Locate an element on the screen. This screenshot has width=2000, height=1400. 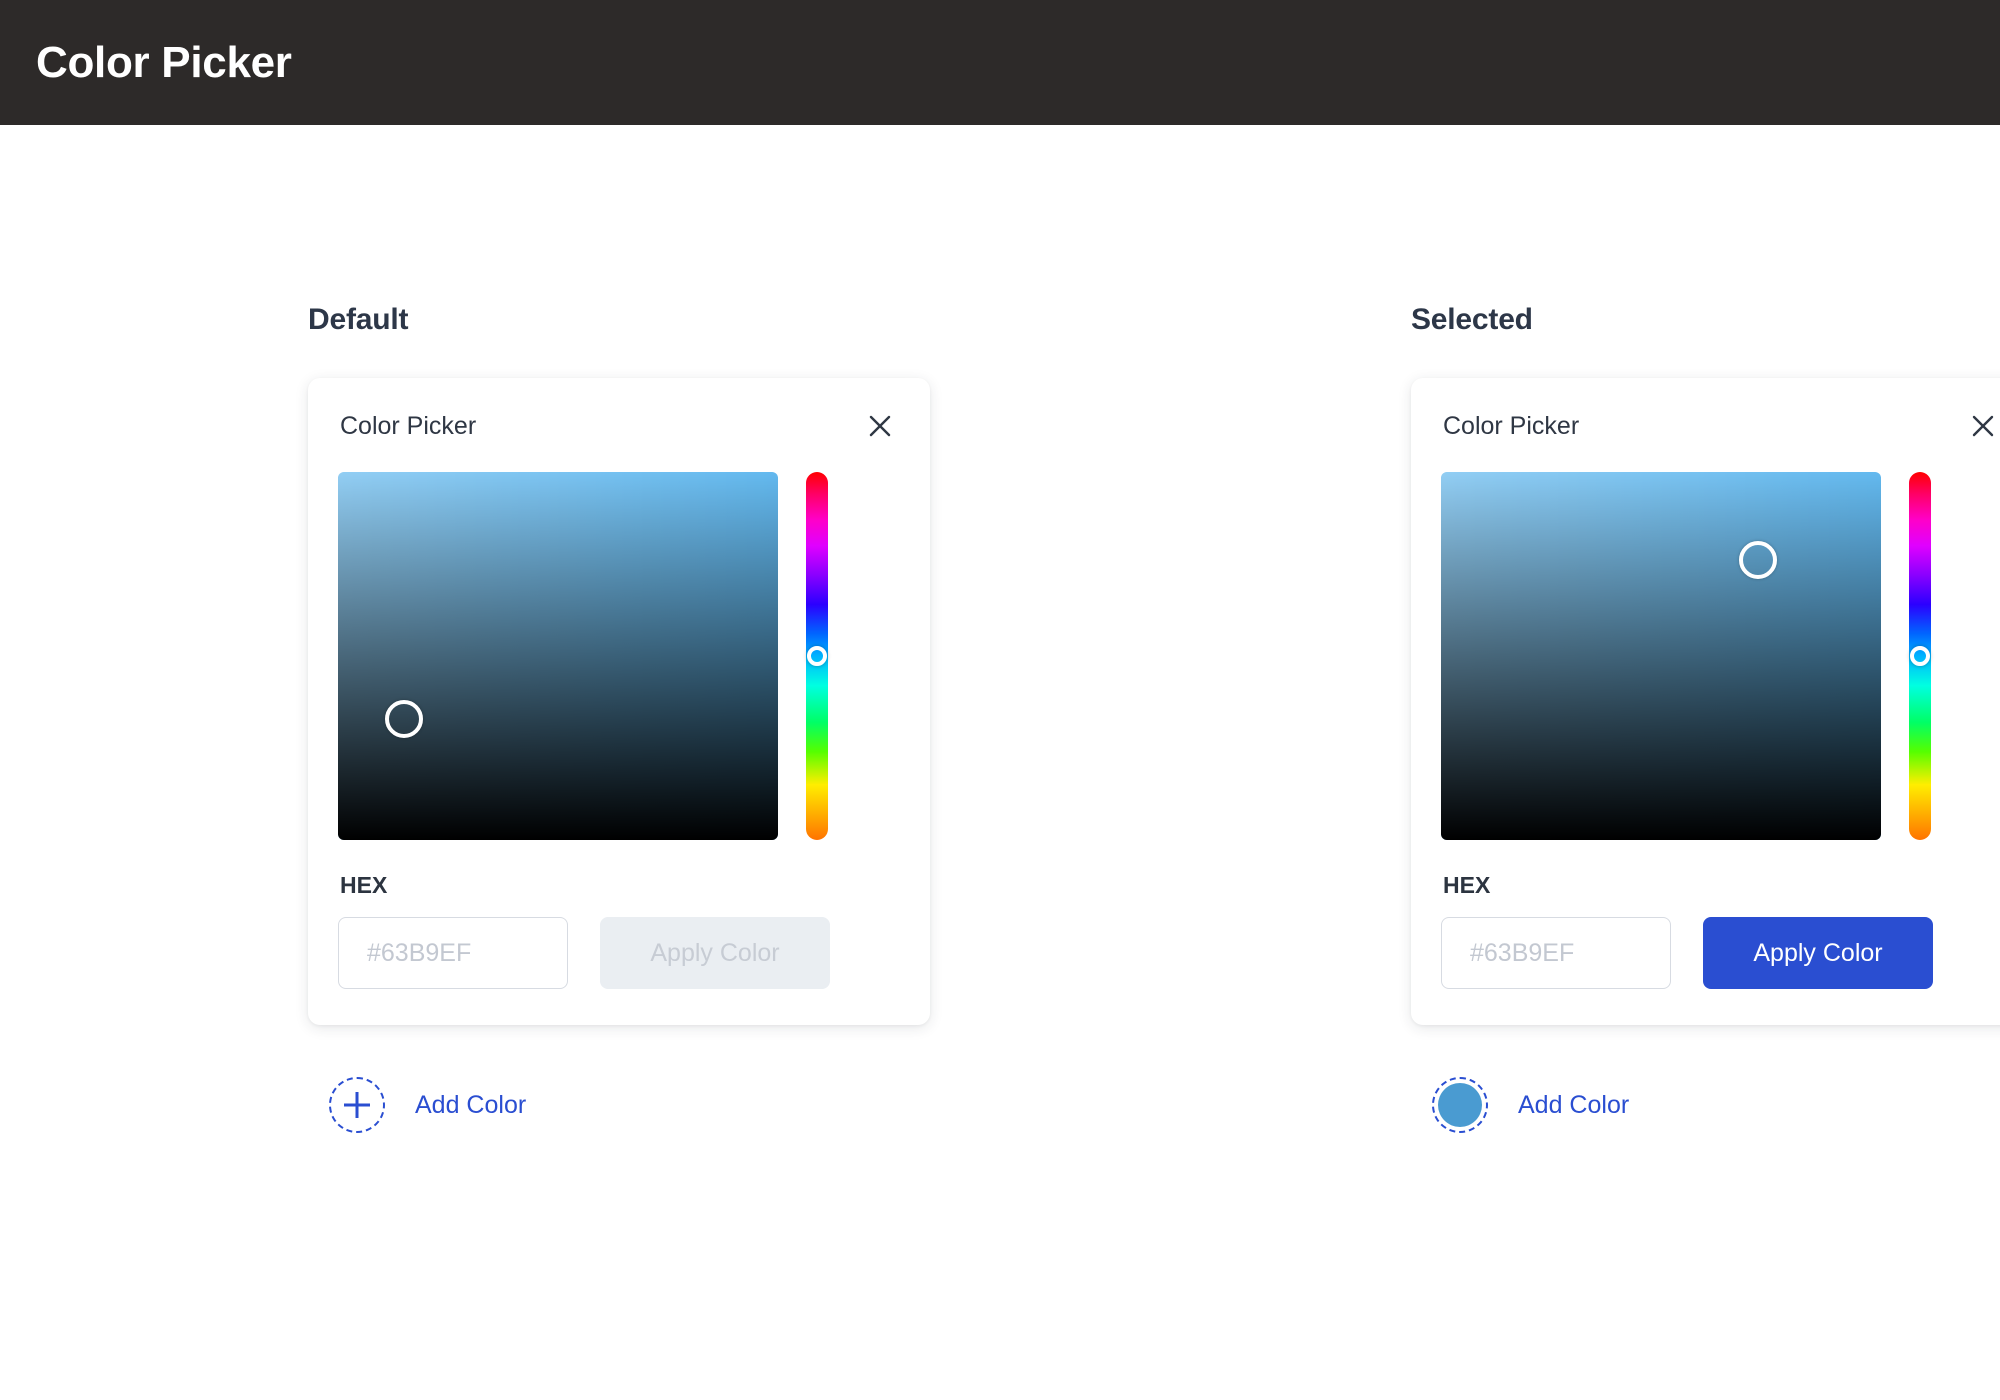
color-picker-card-default: Color Picker HEX #63B9EF Apply Color is located at coordinates (619, 701).